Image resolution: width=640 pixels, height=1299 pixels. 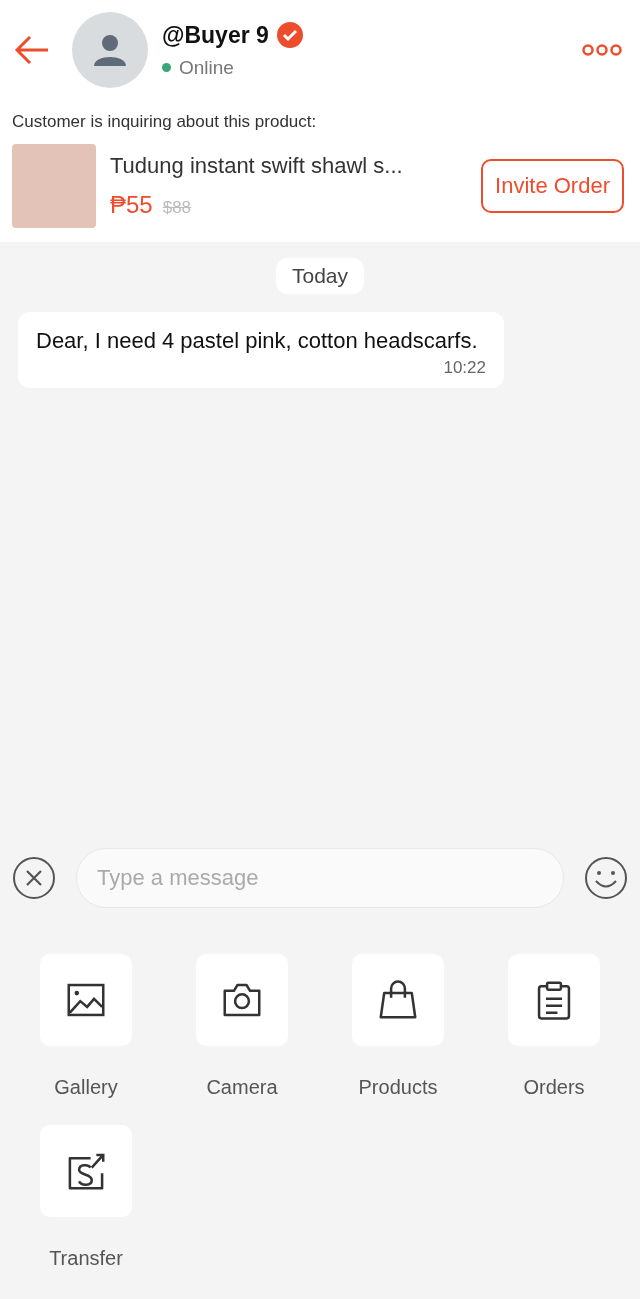 What do you see at coordinates (320, 878) in the screenshot?
I see `message-input: Type a message` at bounding box center [320, 878].